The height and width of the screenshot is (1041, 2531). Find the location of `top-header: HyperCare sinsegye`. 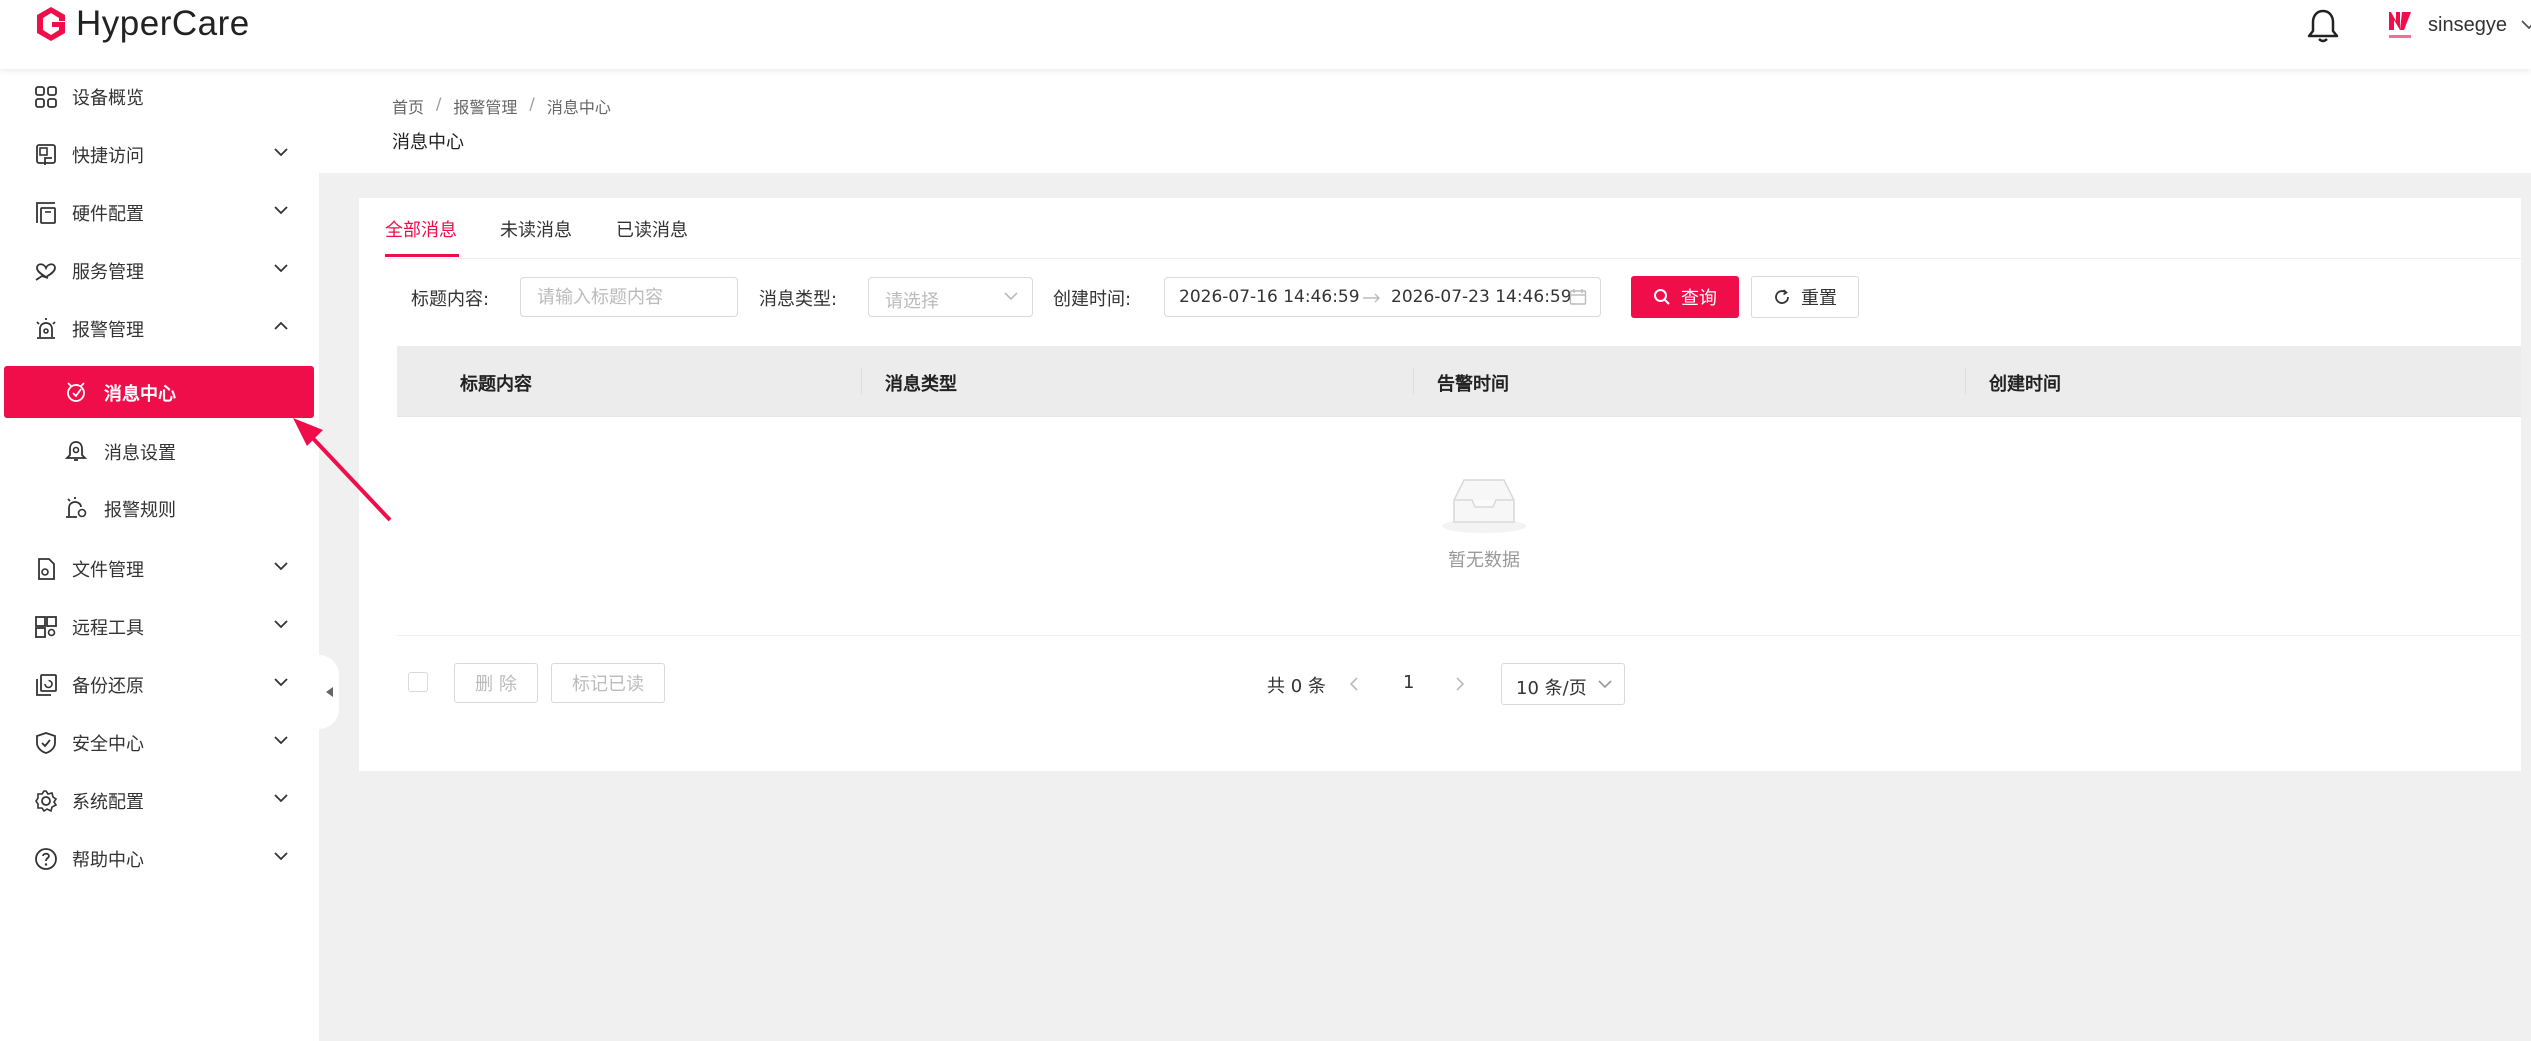

top-header: HyperCare sinsegye is located at coordinates (1265, 34).